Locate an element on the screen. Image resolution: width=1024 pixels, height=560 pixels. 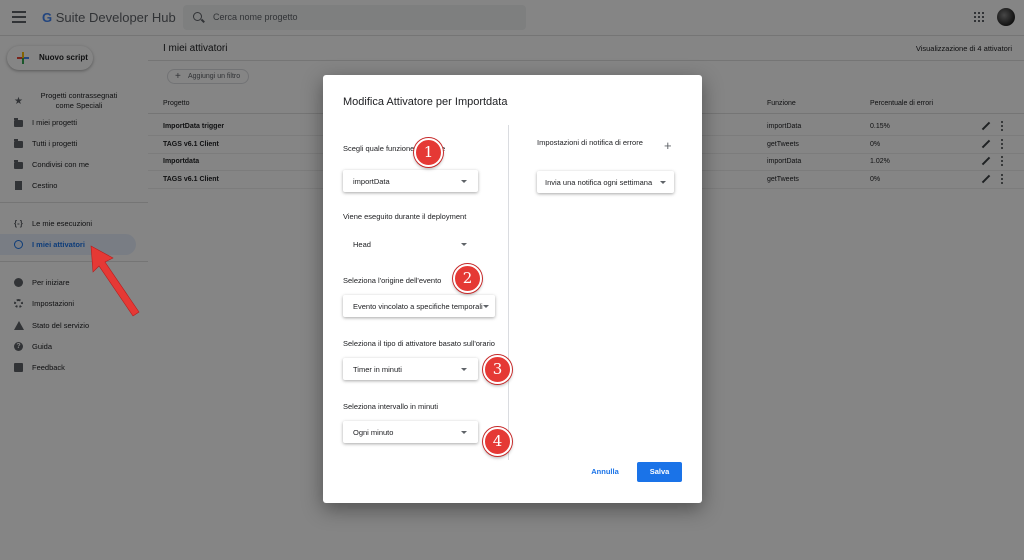
interval-select: Ogni minuto is located at coordinates (410, 432).